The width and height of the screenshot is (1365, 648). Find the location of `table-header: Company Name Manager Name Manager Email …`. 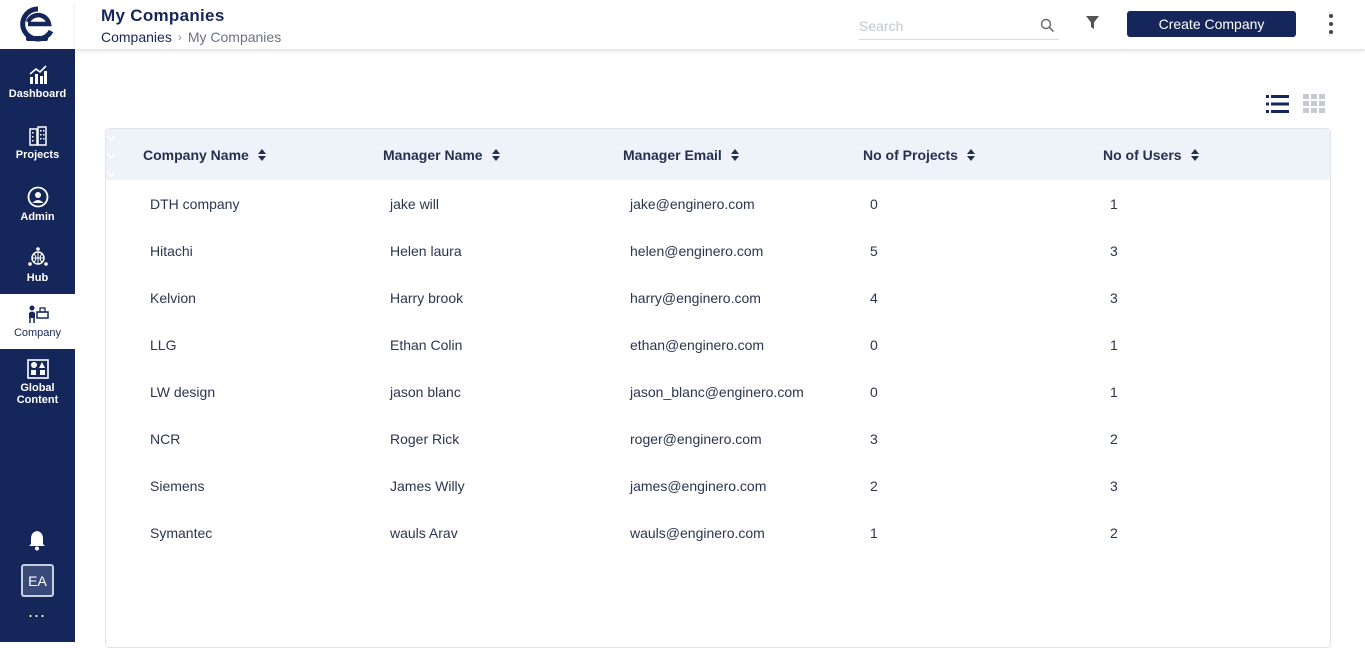

table-header: Company Name Manager Name Manager Email … is located at coordinates (718, 171).